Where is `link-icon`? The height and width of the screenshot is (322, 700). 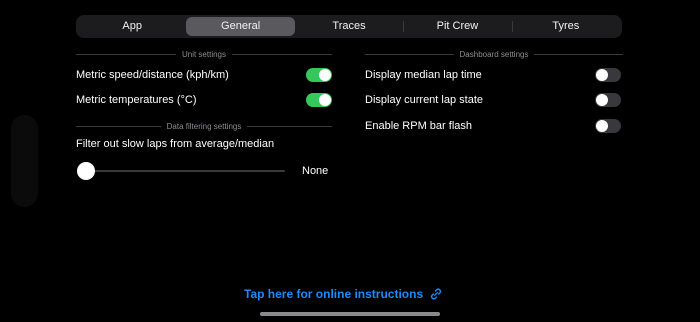 link-icon is located at coordinates (436, 294).